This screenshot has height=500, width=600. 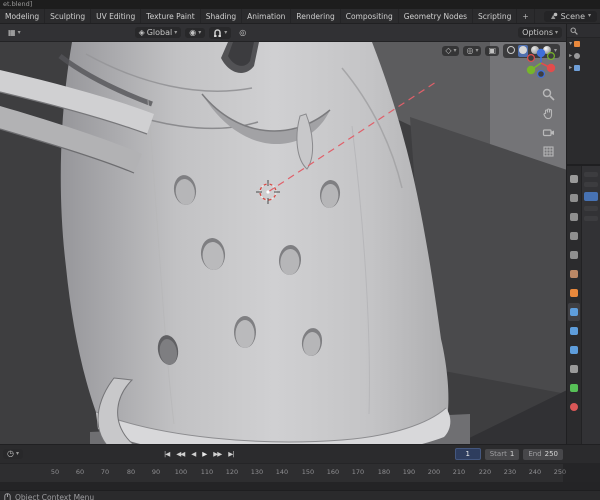 I want to click on scene-selector: Scene ▾, so click(x=570, y=16).